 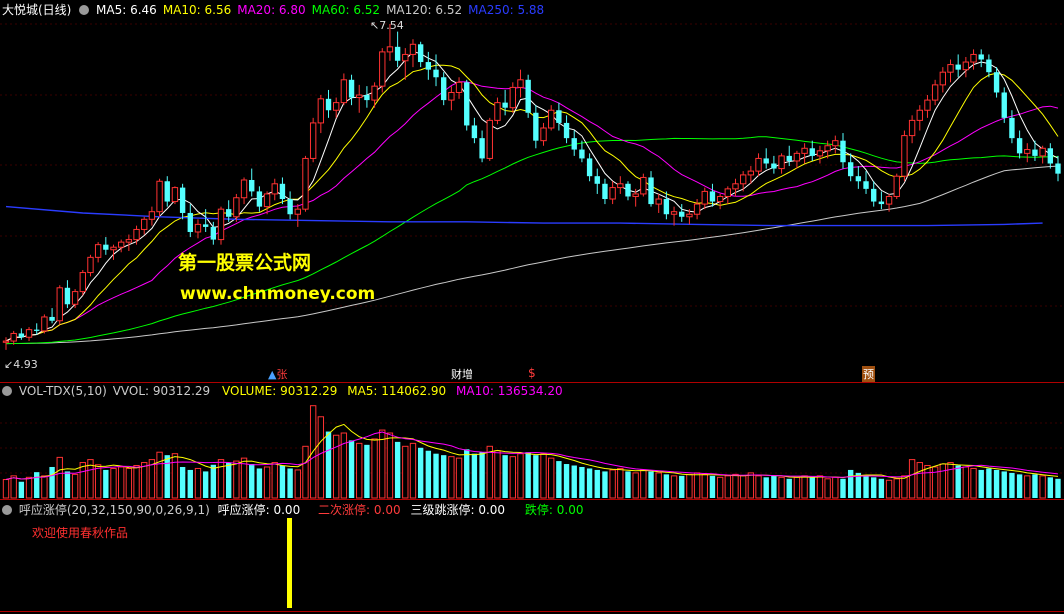 I want to click on vol-ma5-value: 114062.90, so click(x=414, y=391).